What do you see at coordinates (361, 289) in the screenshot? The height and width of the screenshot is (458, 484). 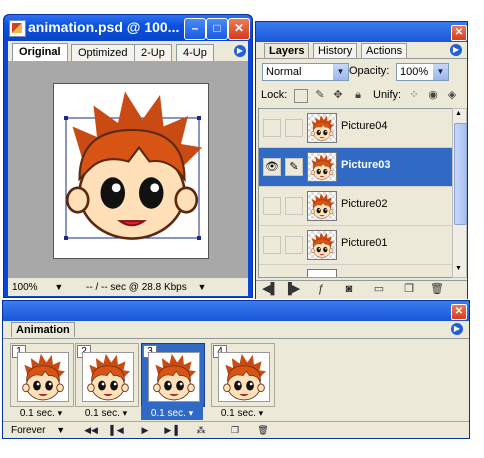 I see `layers-bottom-toolbar: ◀▌ ▐▶ ƒ ◙ ▭ ❐ 🗑︎` at bounding box center [361, 289].